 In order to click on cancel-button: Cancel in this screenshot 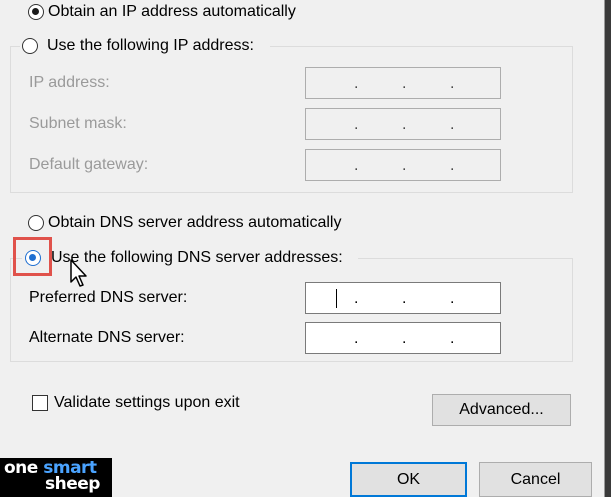, I will do `click(535, 479)`.